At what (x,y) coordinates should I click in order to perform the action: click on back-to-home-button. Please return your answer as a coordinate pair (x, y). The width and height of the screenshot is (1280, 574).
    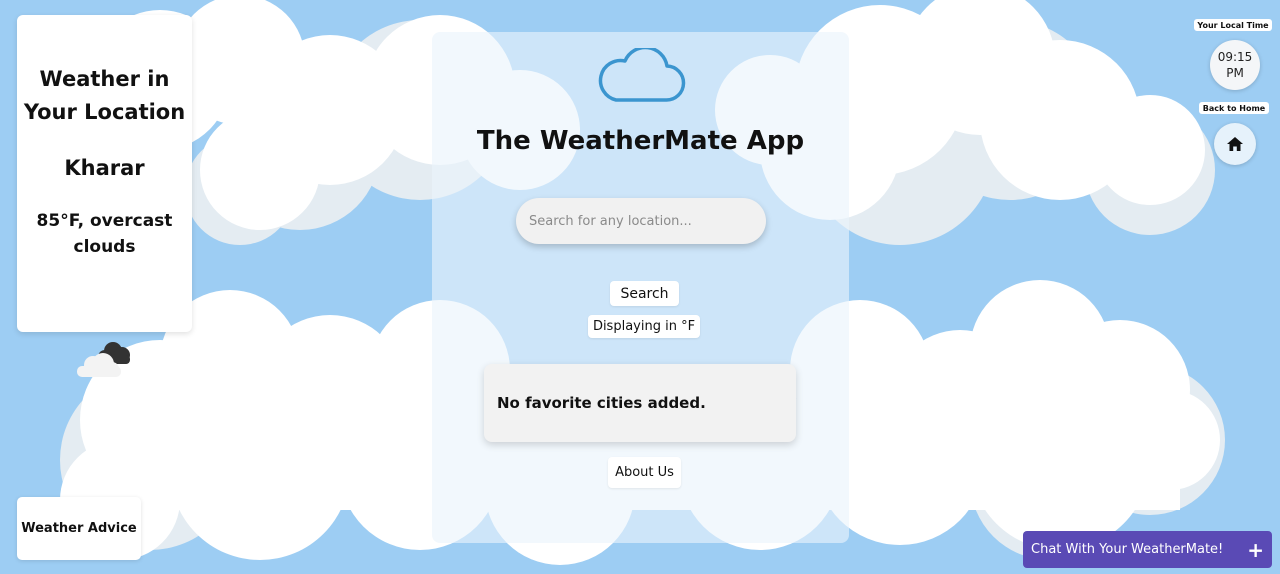
    Looking at the image, I should click on (1235, 144).